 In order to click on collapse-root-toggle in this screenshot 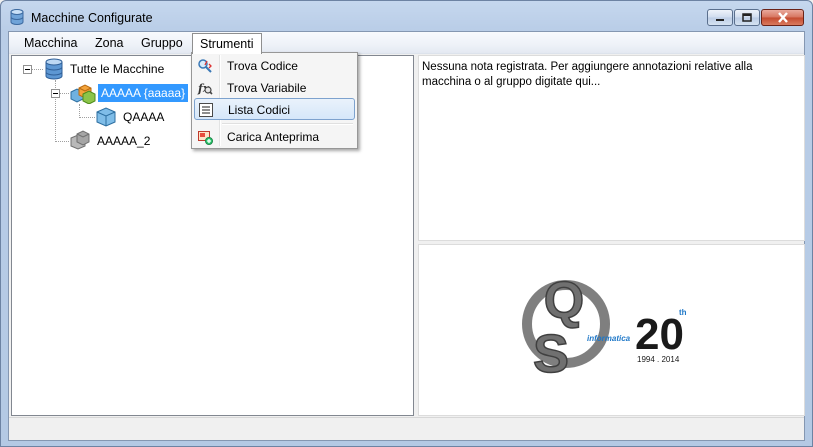, I will do `click(27, 69)`.